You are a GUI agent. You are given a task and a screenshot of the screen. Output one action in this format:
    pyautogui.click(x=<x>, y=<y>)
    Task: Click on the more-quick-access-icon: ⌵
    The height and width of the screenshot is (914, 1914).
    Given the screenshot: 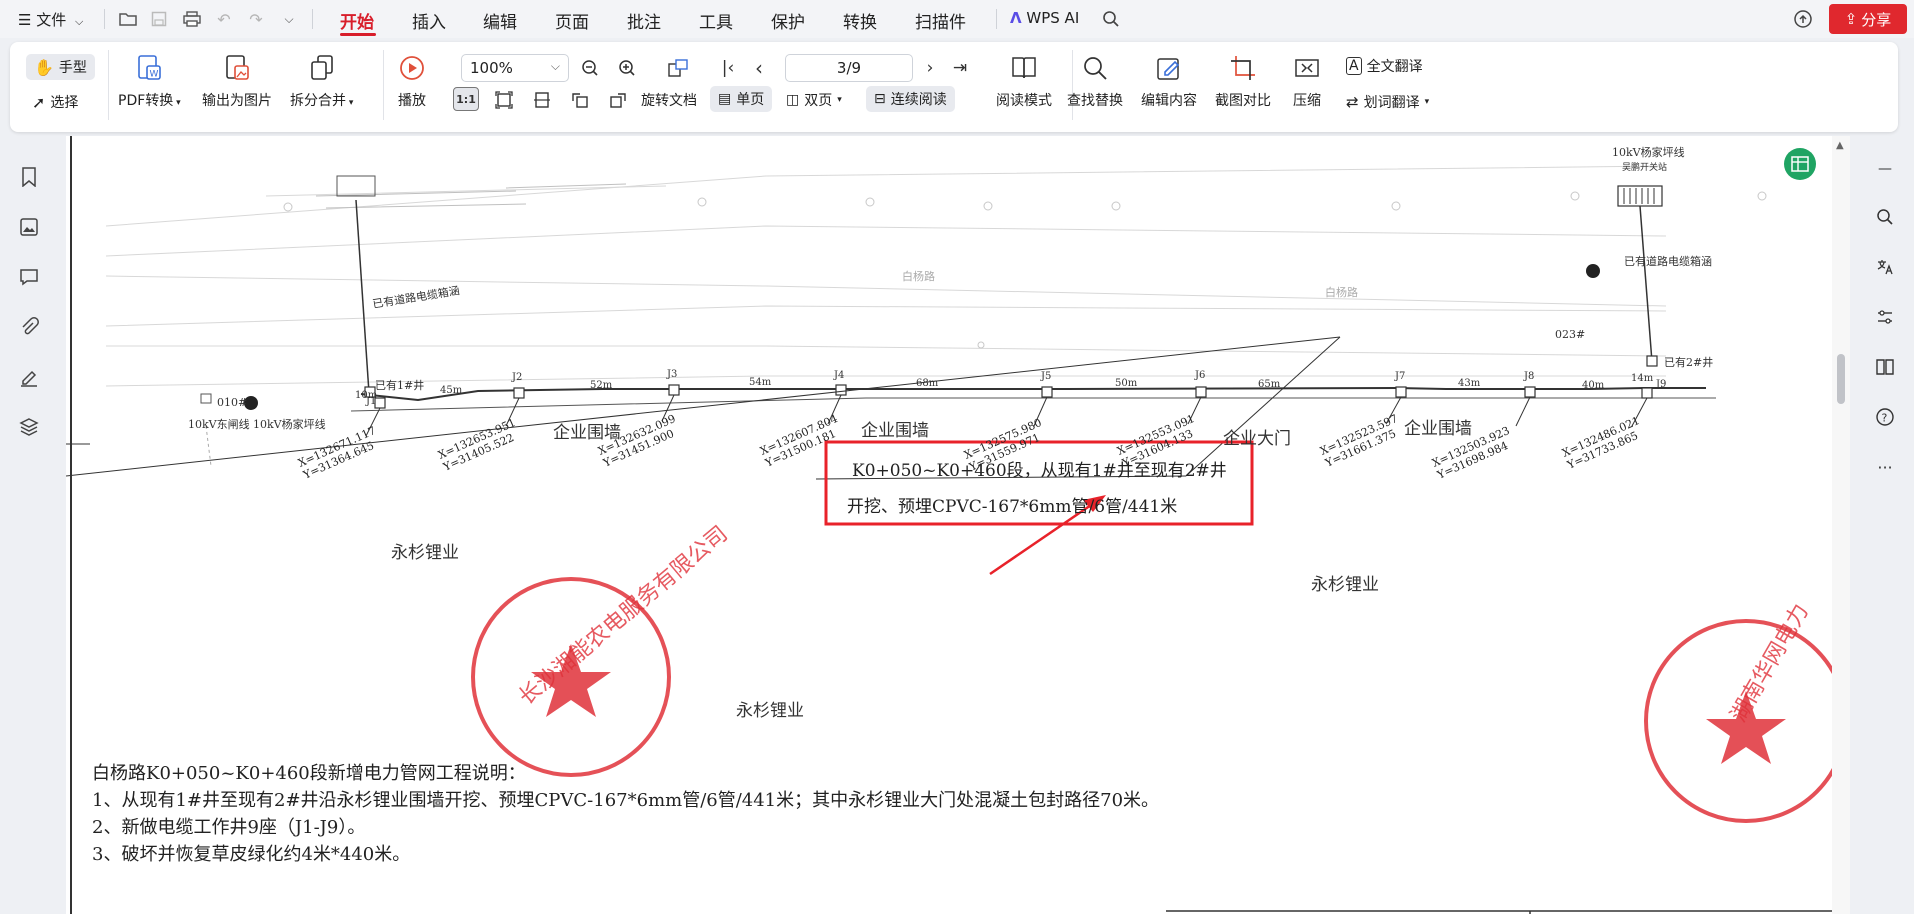 What is the action you would take?
    pyautogui.click(x=289, y=19)
    